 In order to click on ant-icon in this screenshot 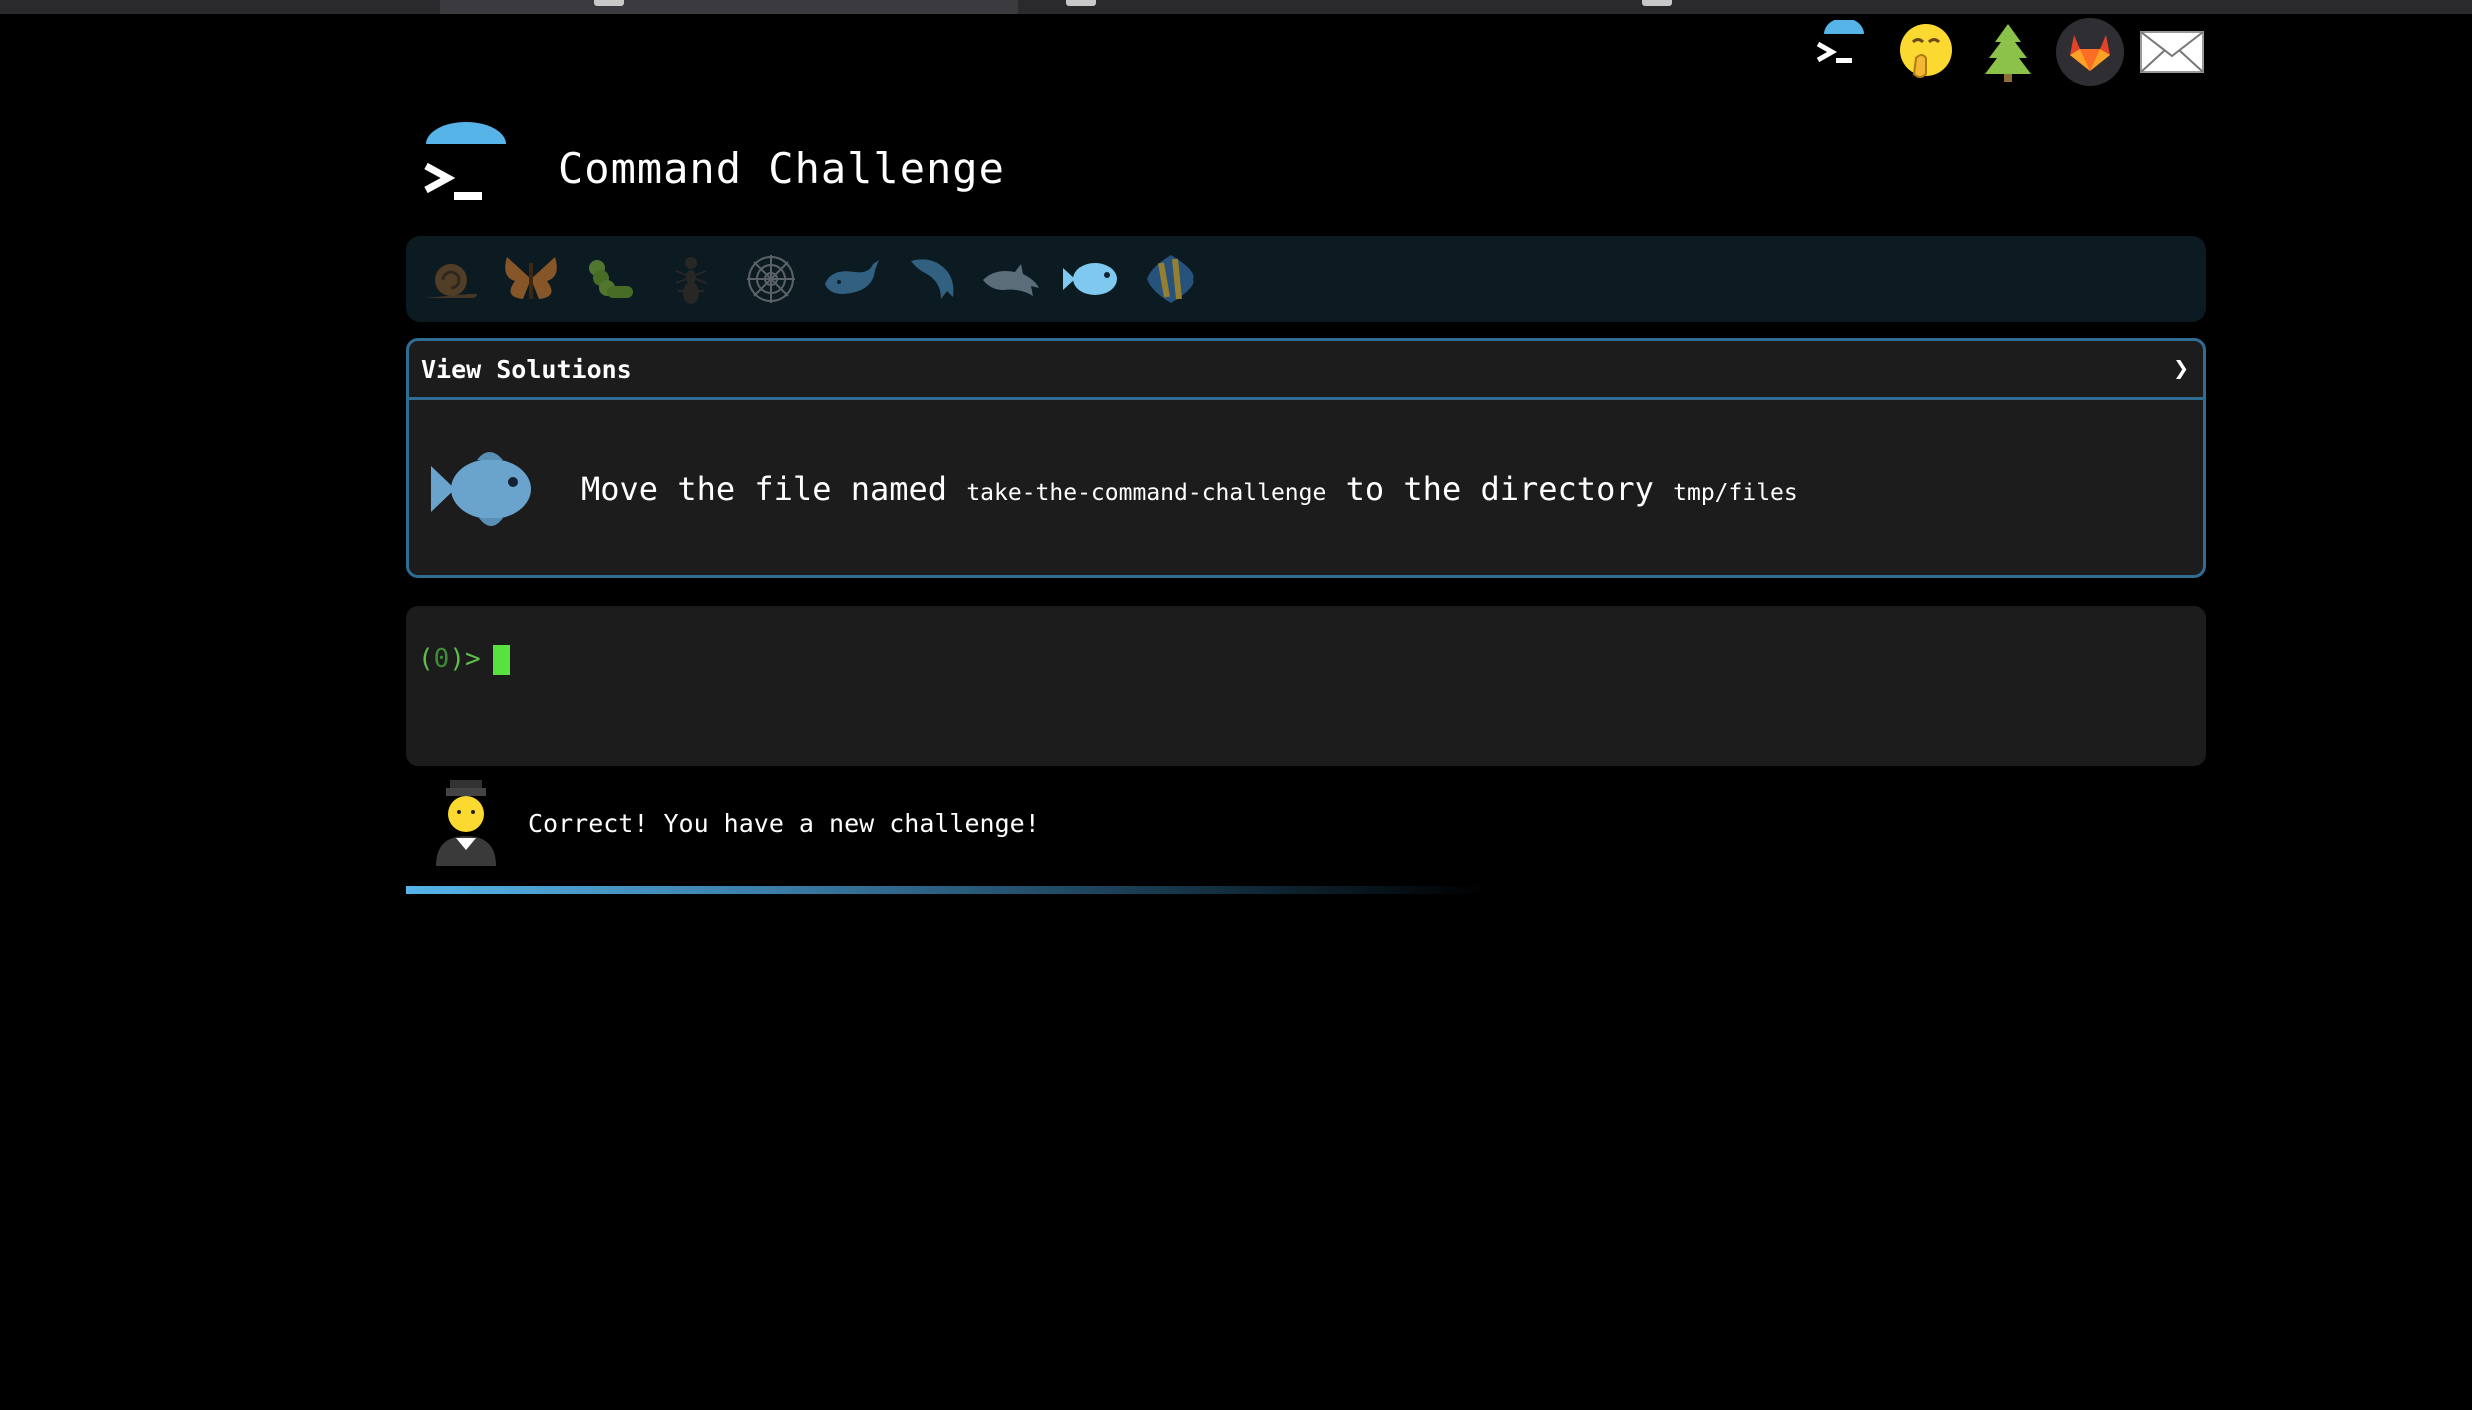, I will do `click(691, 280)`.